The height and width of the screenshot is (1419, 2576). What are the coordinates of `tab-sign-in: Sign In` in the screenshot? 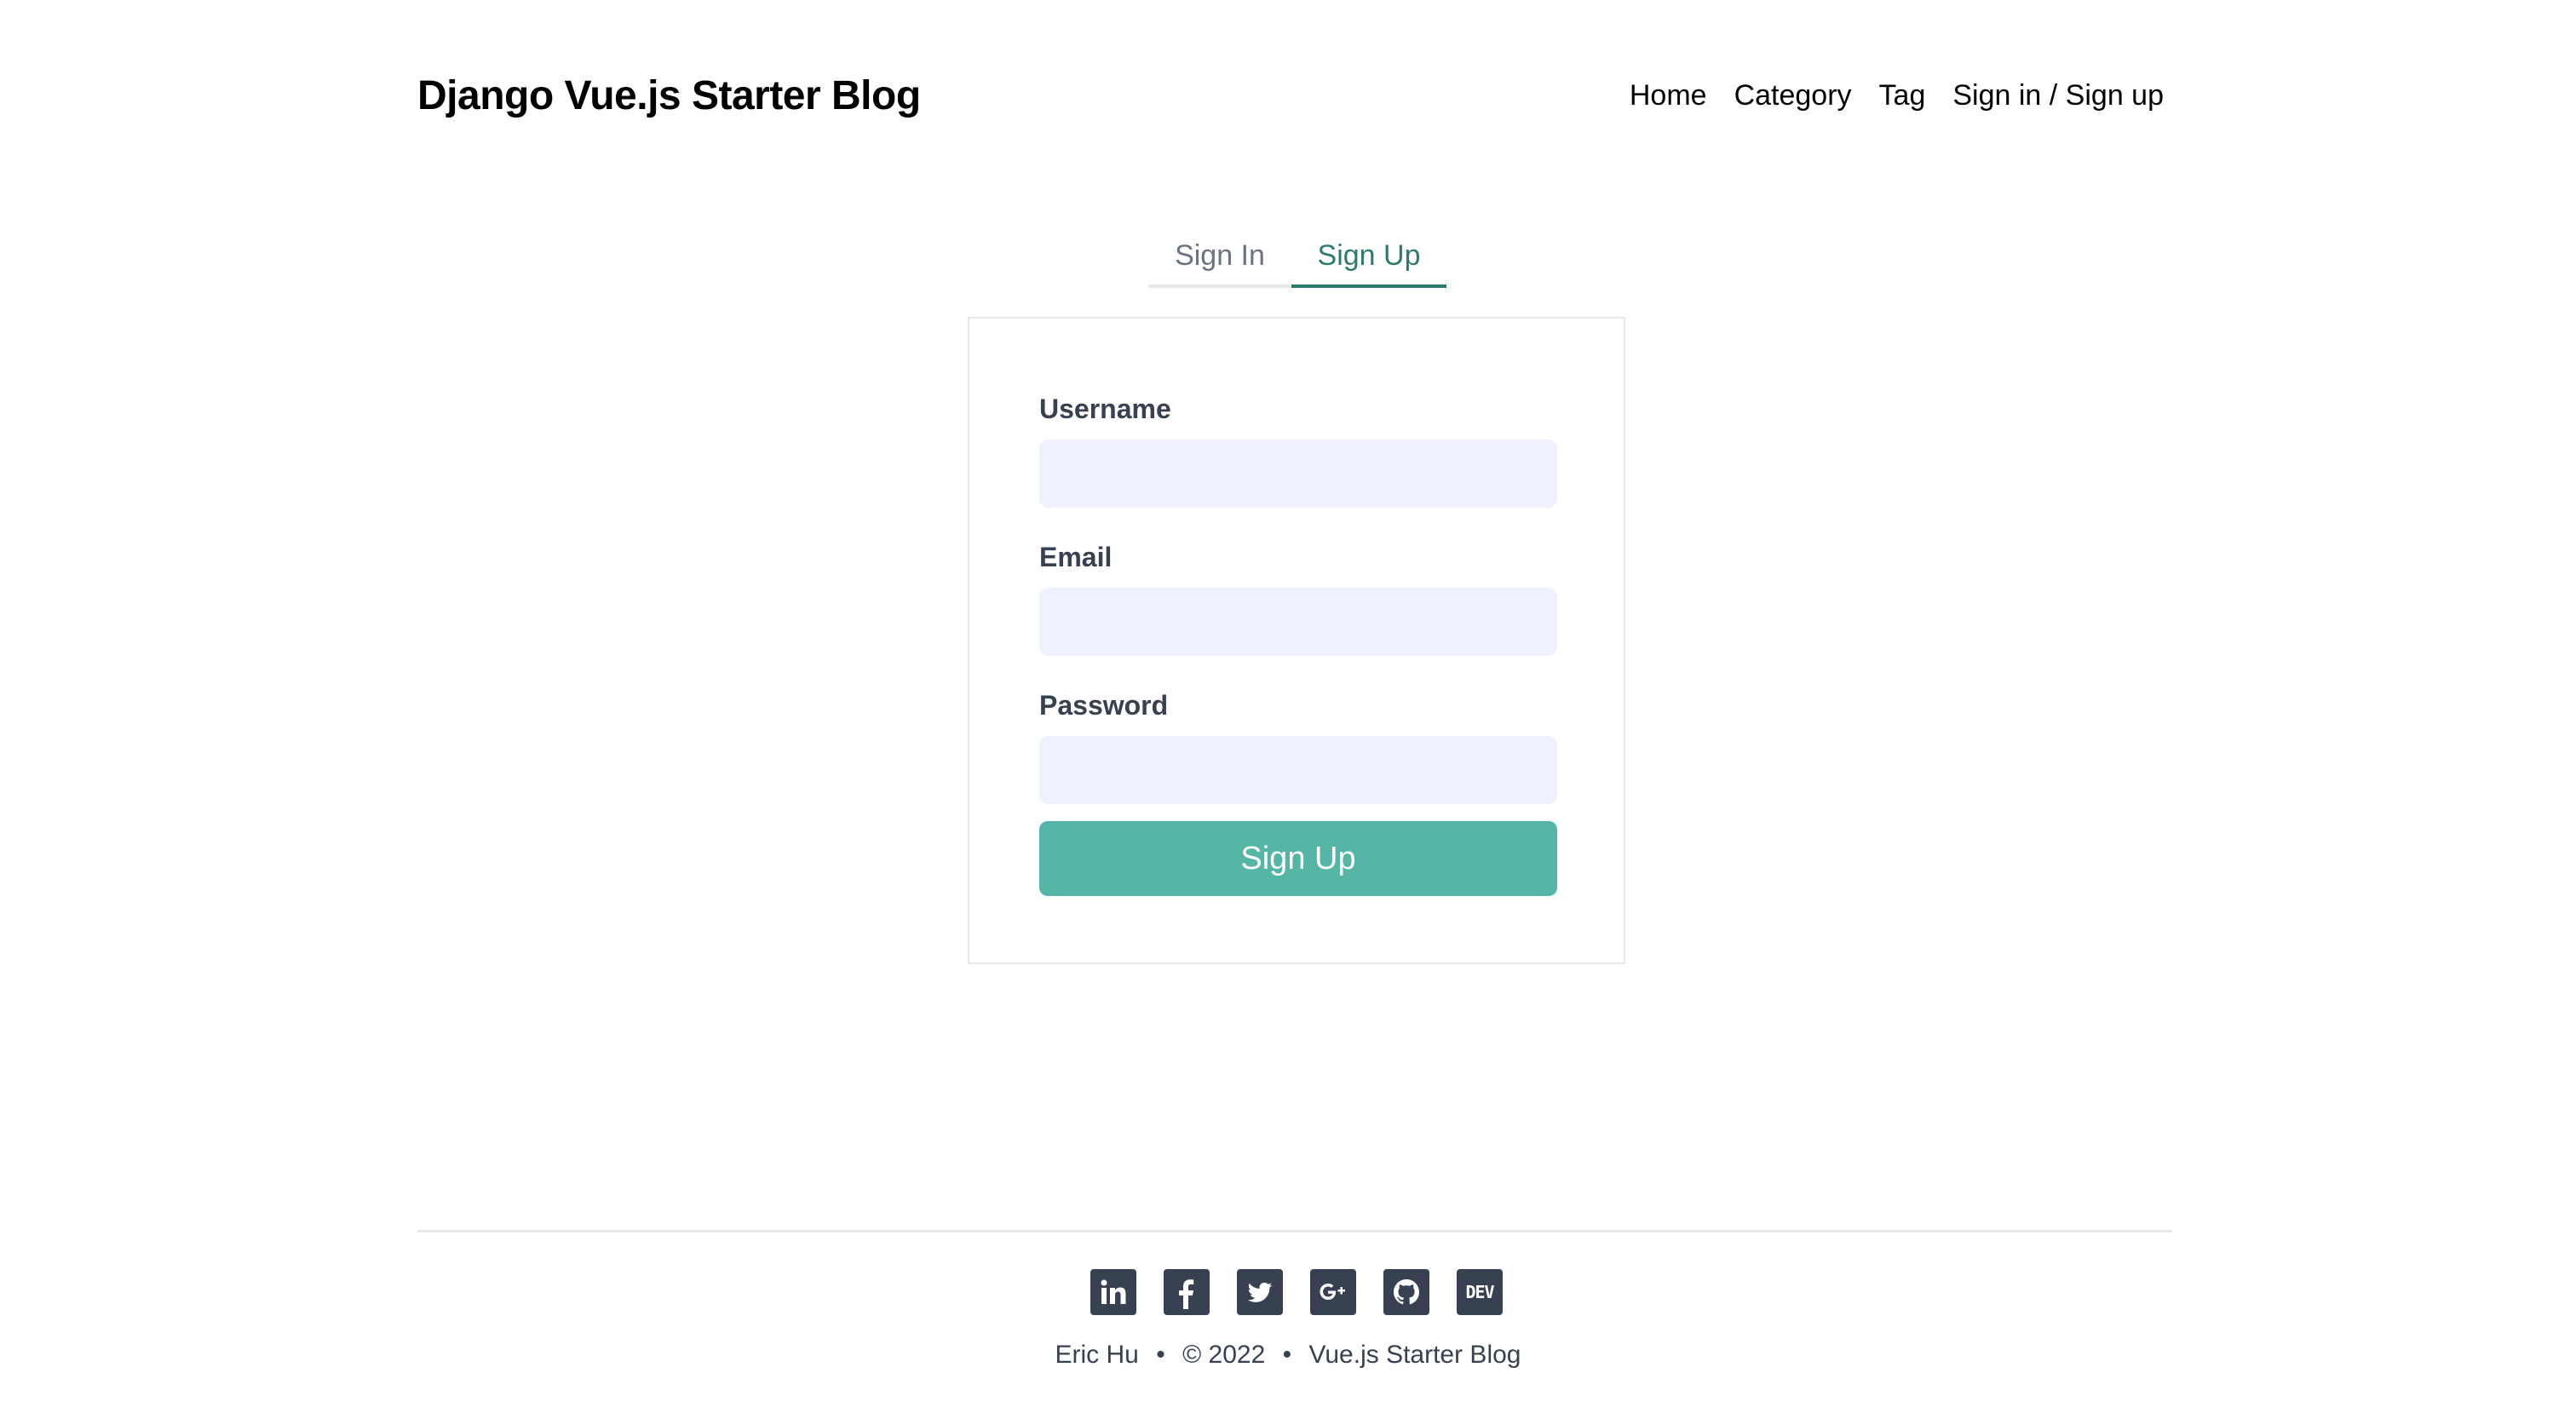 It's located at (1219, 257).